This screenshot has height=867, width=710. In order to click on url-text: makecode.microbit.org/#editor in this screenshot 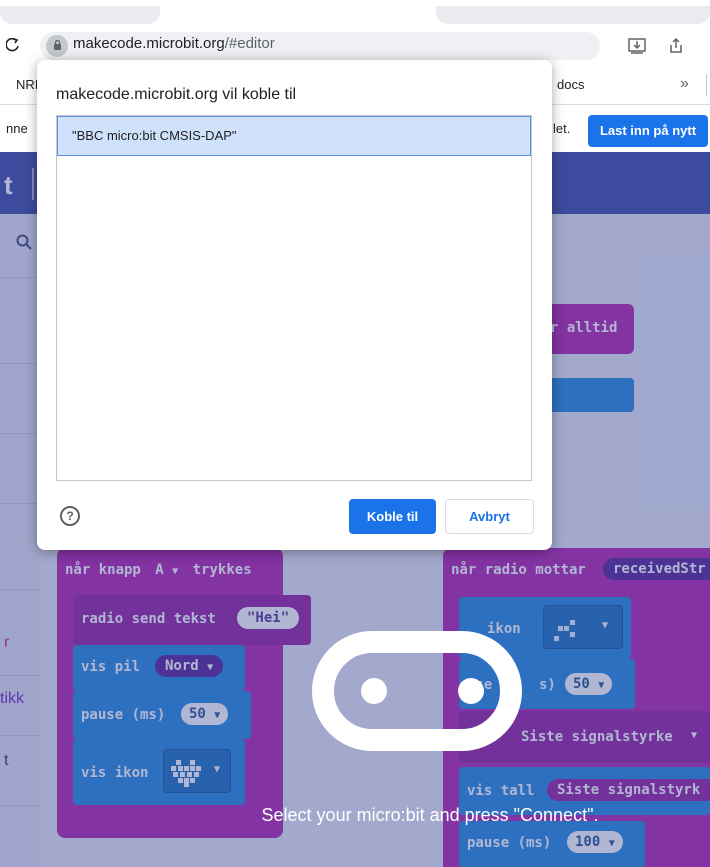, I will do `click(174, 43)`.